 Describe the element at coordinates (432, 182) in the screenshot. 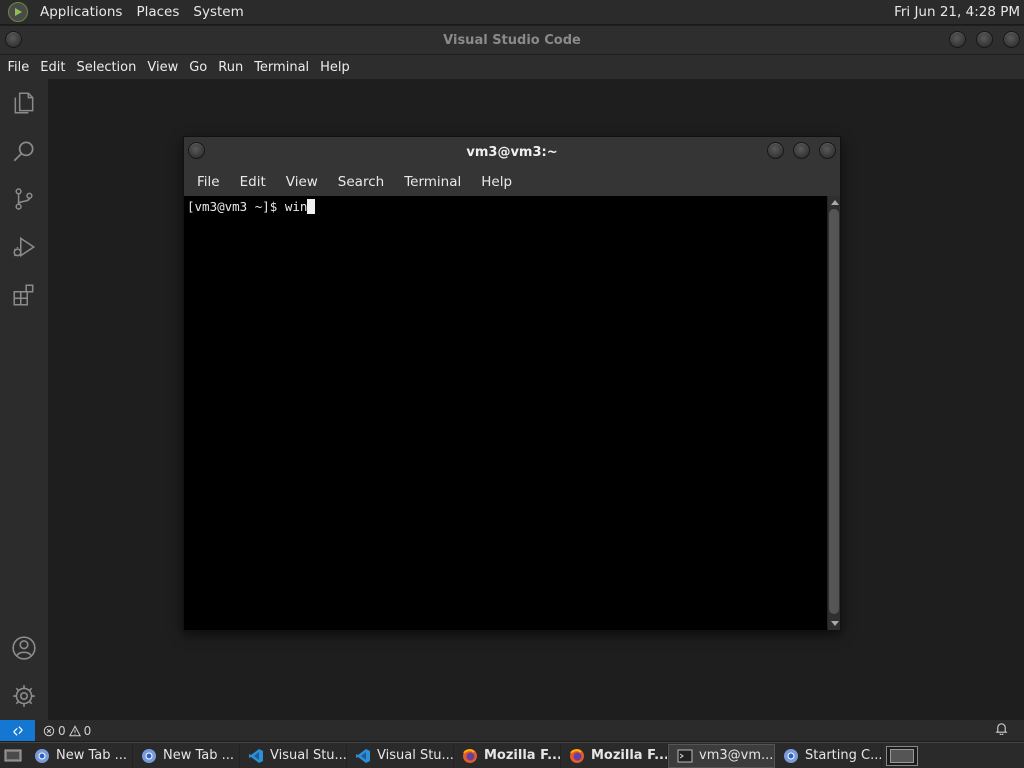

I see `terminal-menu-terminal: Terminal` at that location.